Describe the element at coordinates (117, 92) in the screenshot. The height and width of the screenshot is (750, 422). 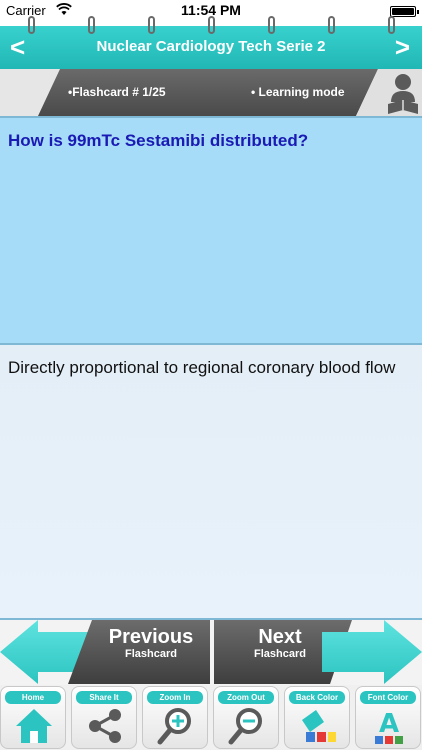
I see `flashcard-counter: •Flashcard # 1/25` at that location.